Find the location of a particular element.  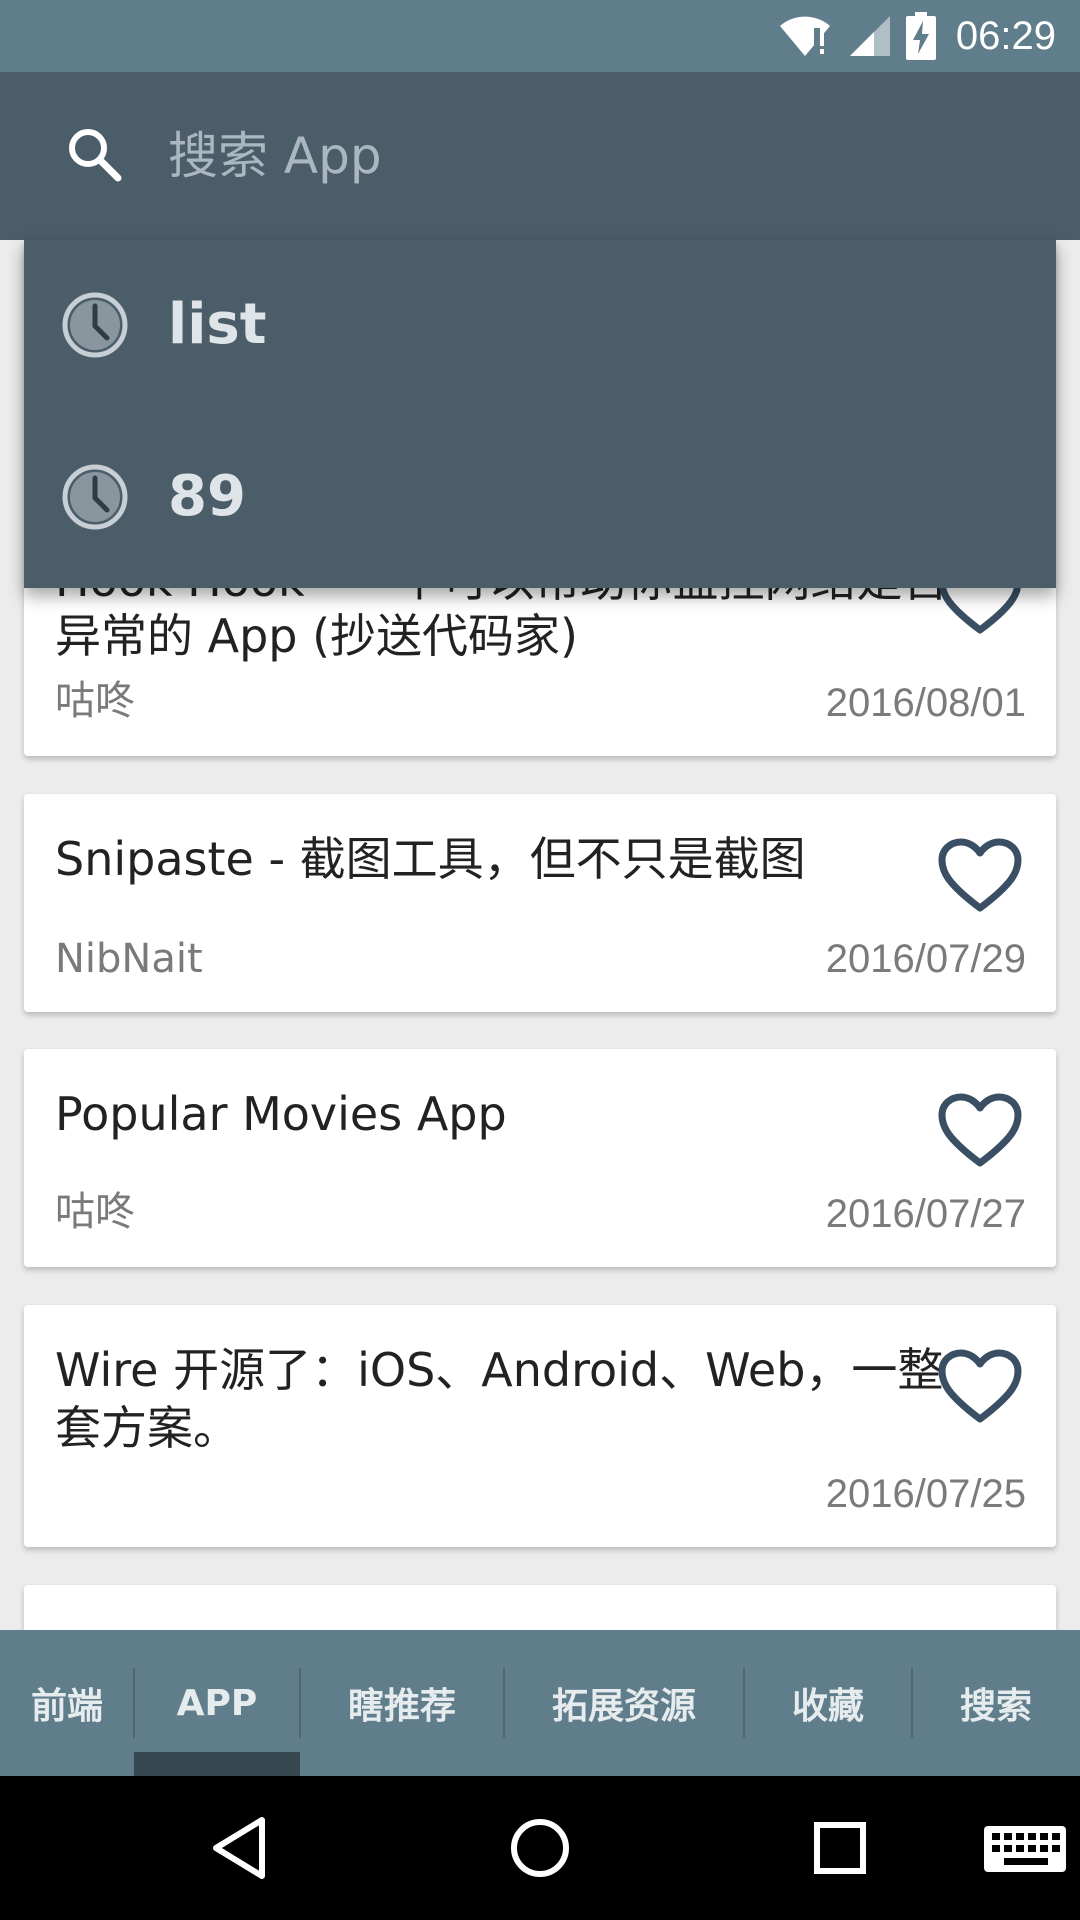

signal-icon is located at coordinates (869, 36).